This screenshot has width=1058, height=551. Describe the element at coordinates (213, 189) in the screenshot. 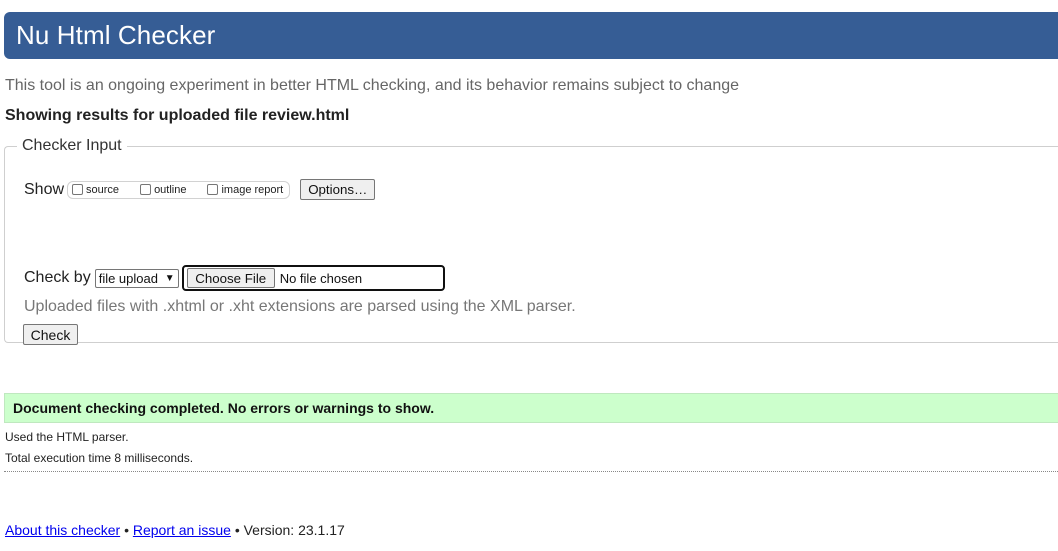

I see `image-report-checkbox` at that location.